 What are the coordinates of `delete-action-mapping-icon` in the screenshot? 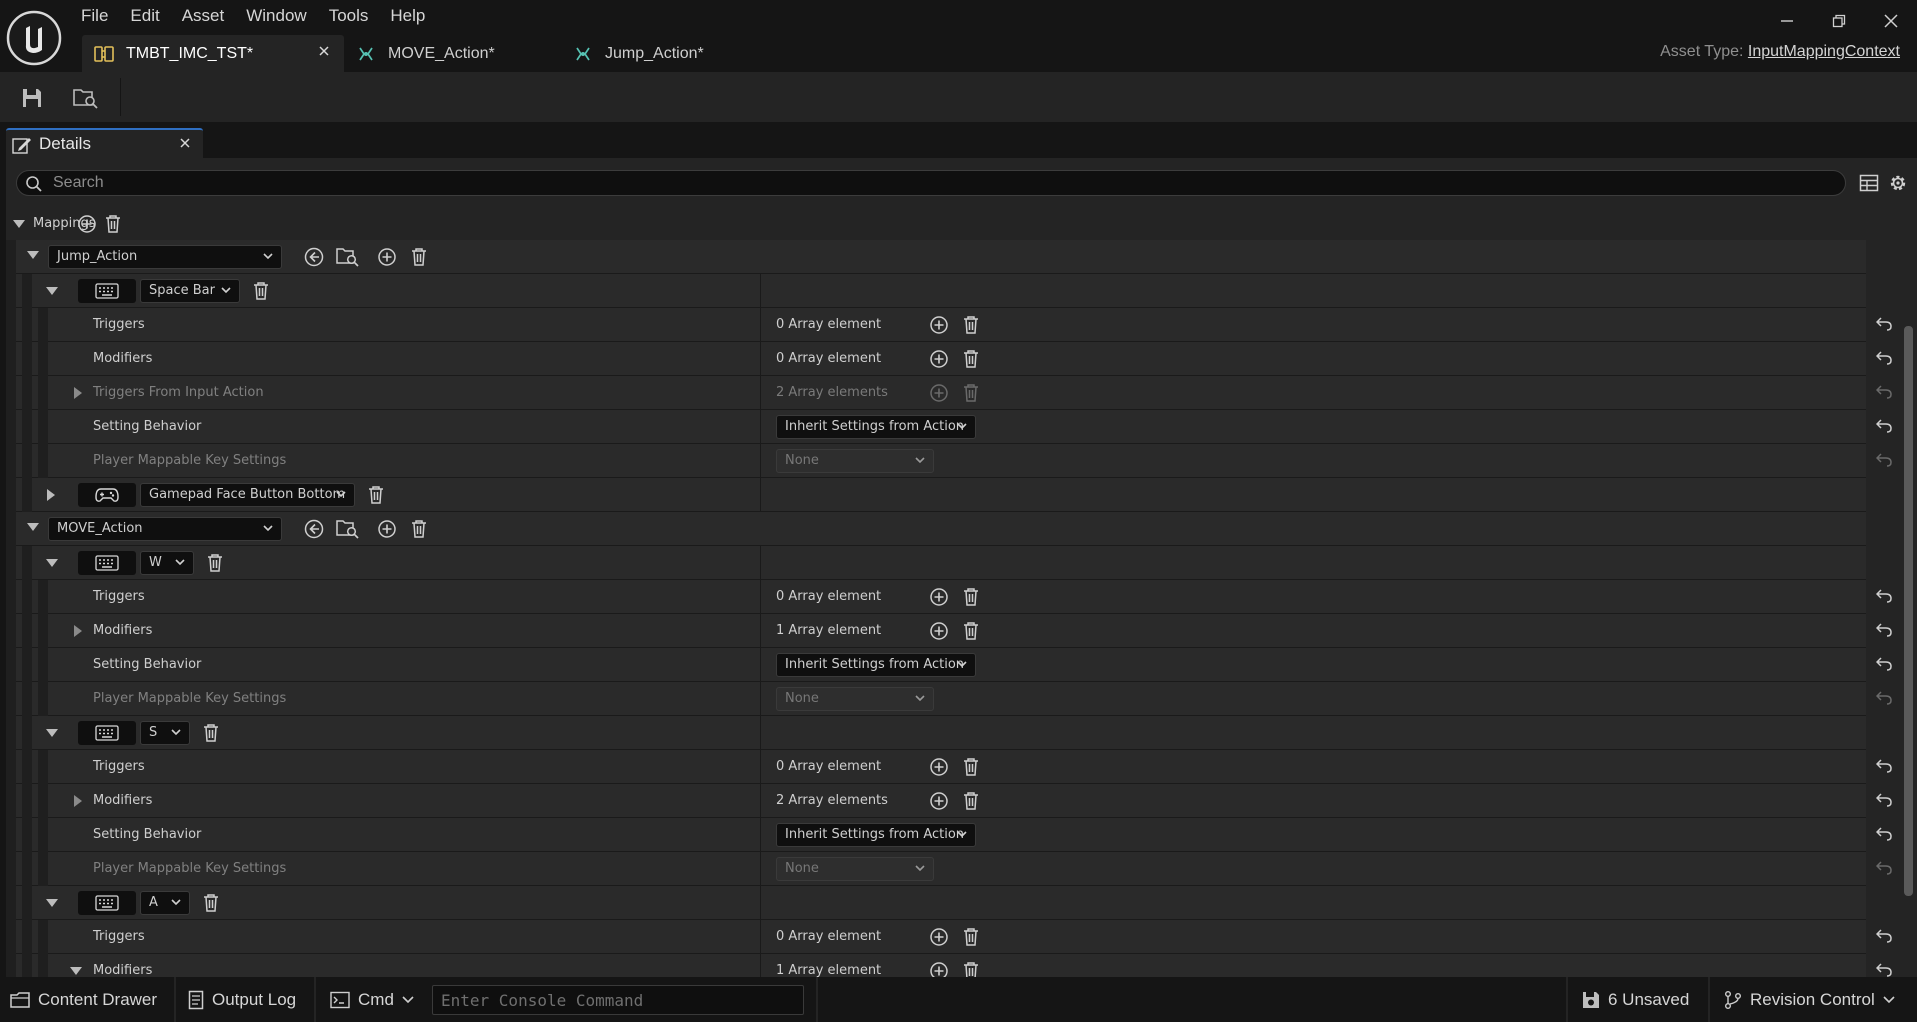 It's located at (419, 529).